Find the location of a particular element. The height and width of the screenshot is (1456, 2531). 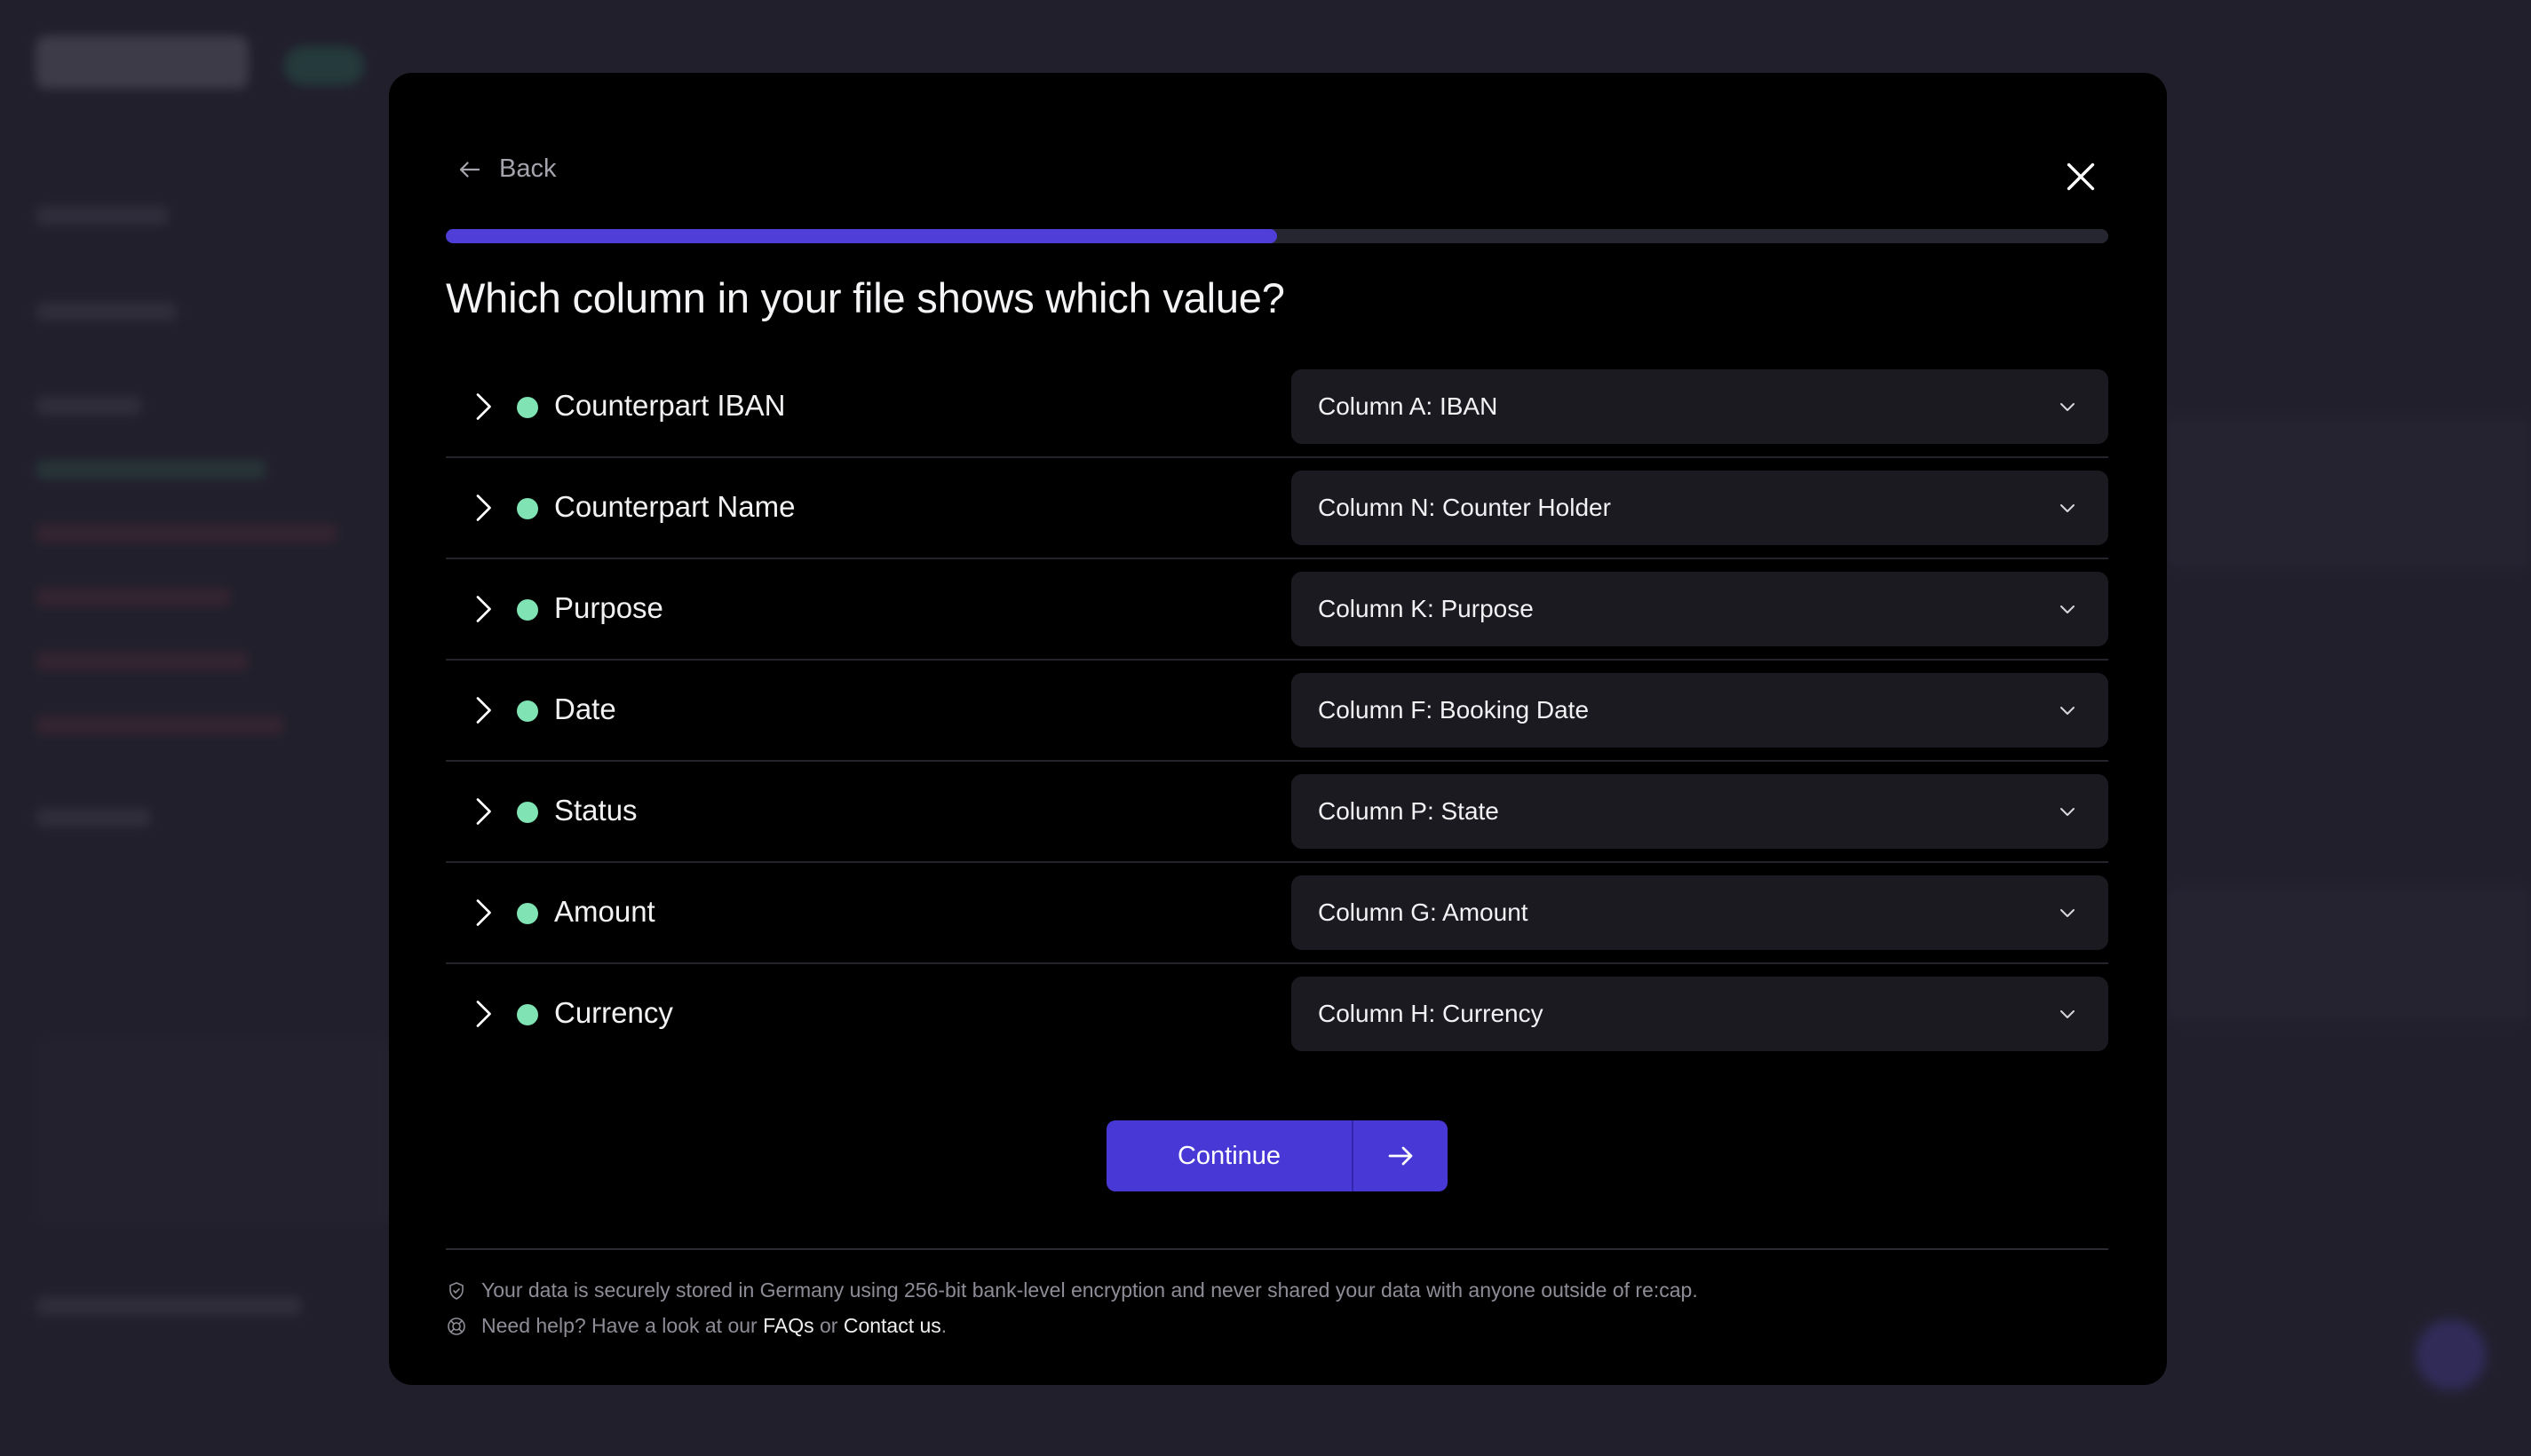

help-prefix: Need help? Have a look at our is located at coordinates (619, 1325).